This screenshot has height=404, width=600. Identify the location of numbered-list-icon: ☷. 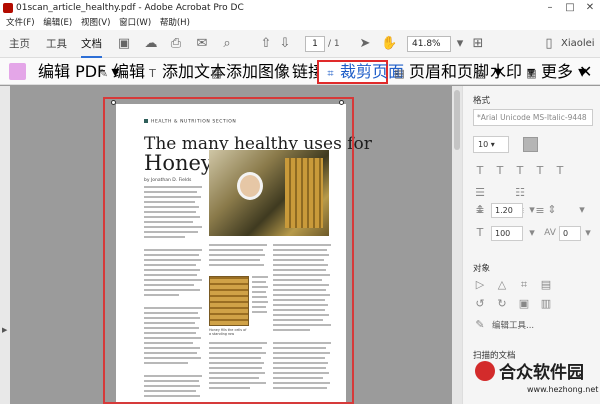
(520, 193).